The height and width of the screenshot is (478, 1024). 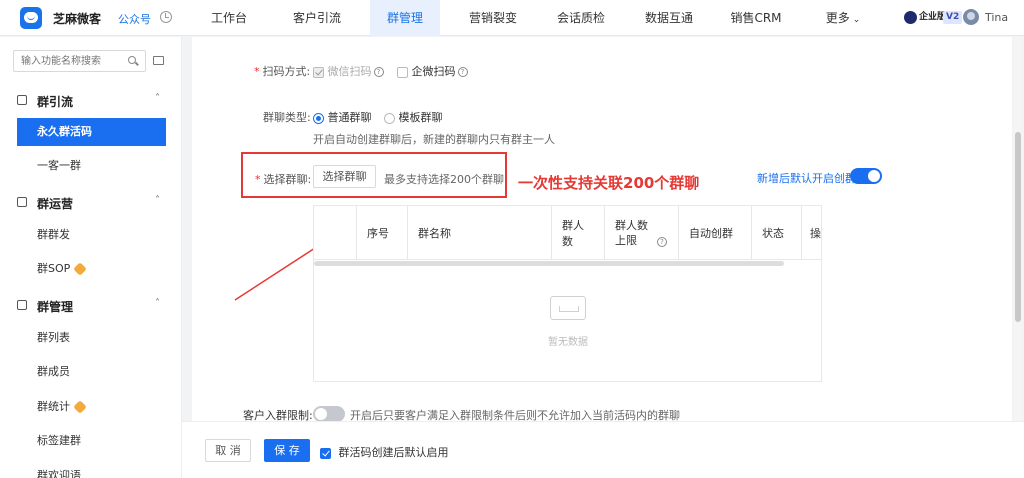 I want to click on table-horizontal-scrollbar, so click(x=549, y=263).